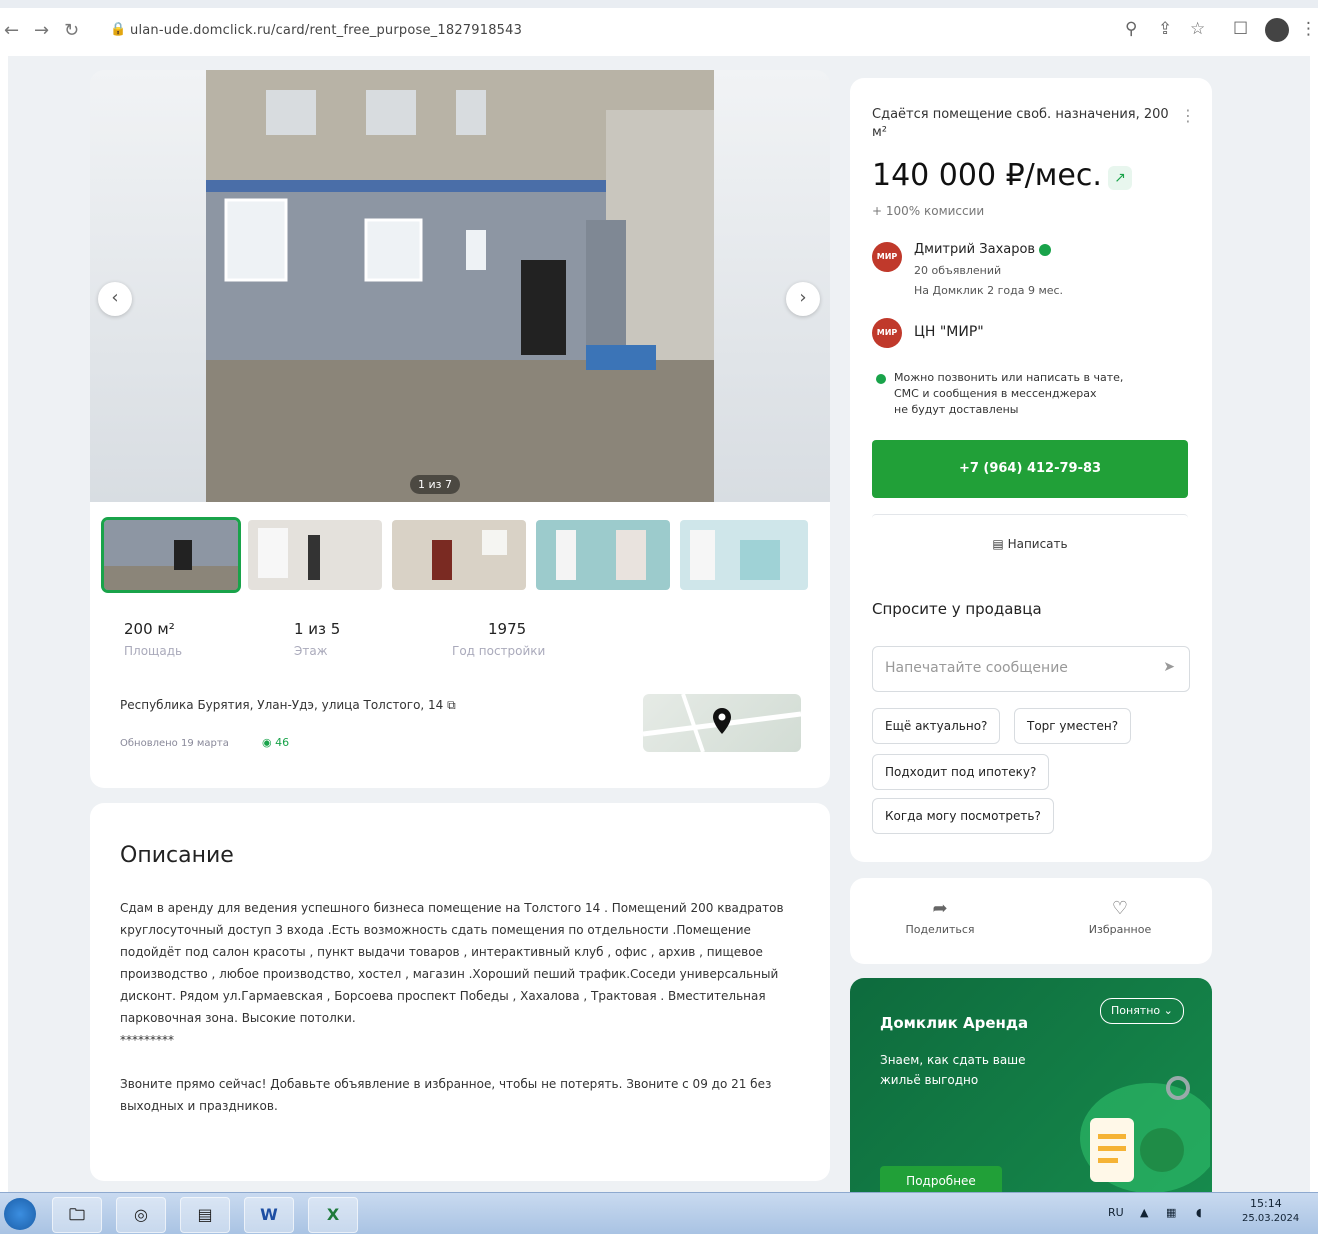  What do you see at coordinates (267, 742) in the screenshot?
I see `eye-icon: ◉` at bounding box center [267, 742].